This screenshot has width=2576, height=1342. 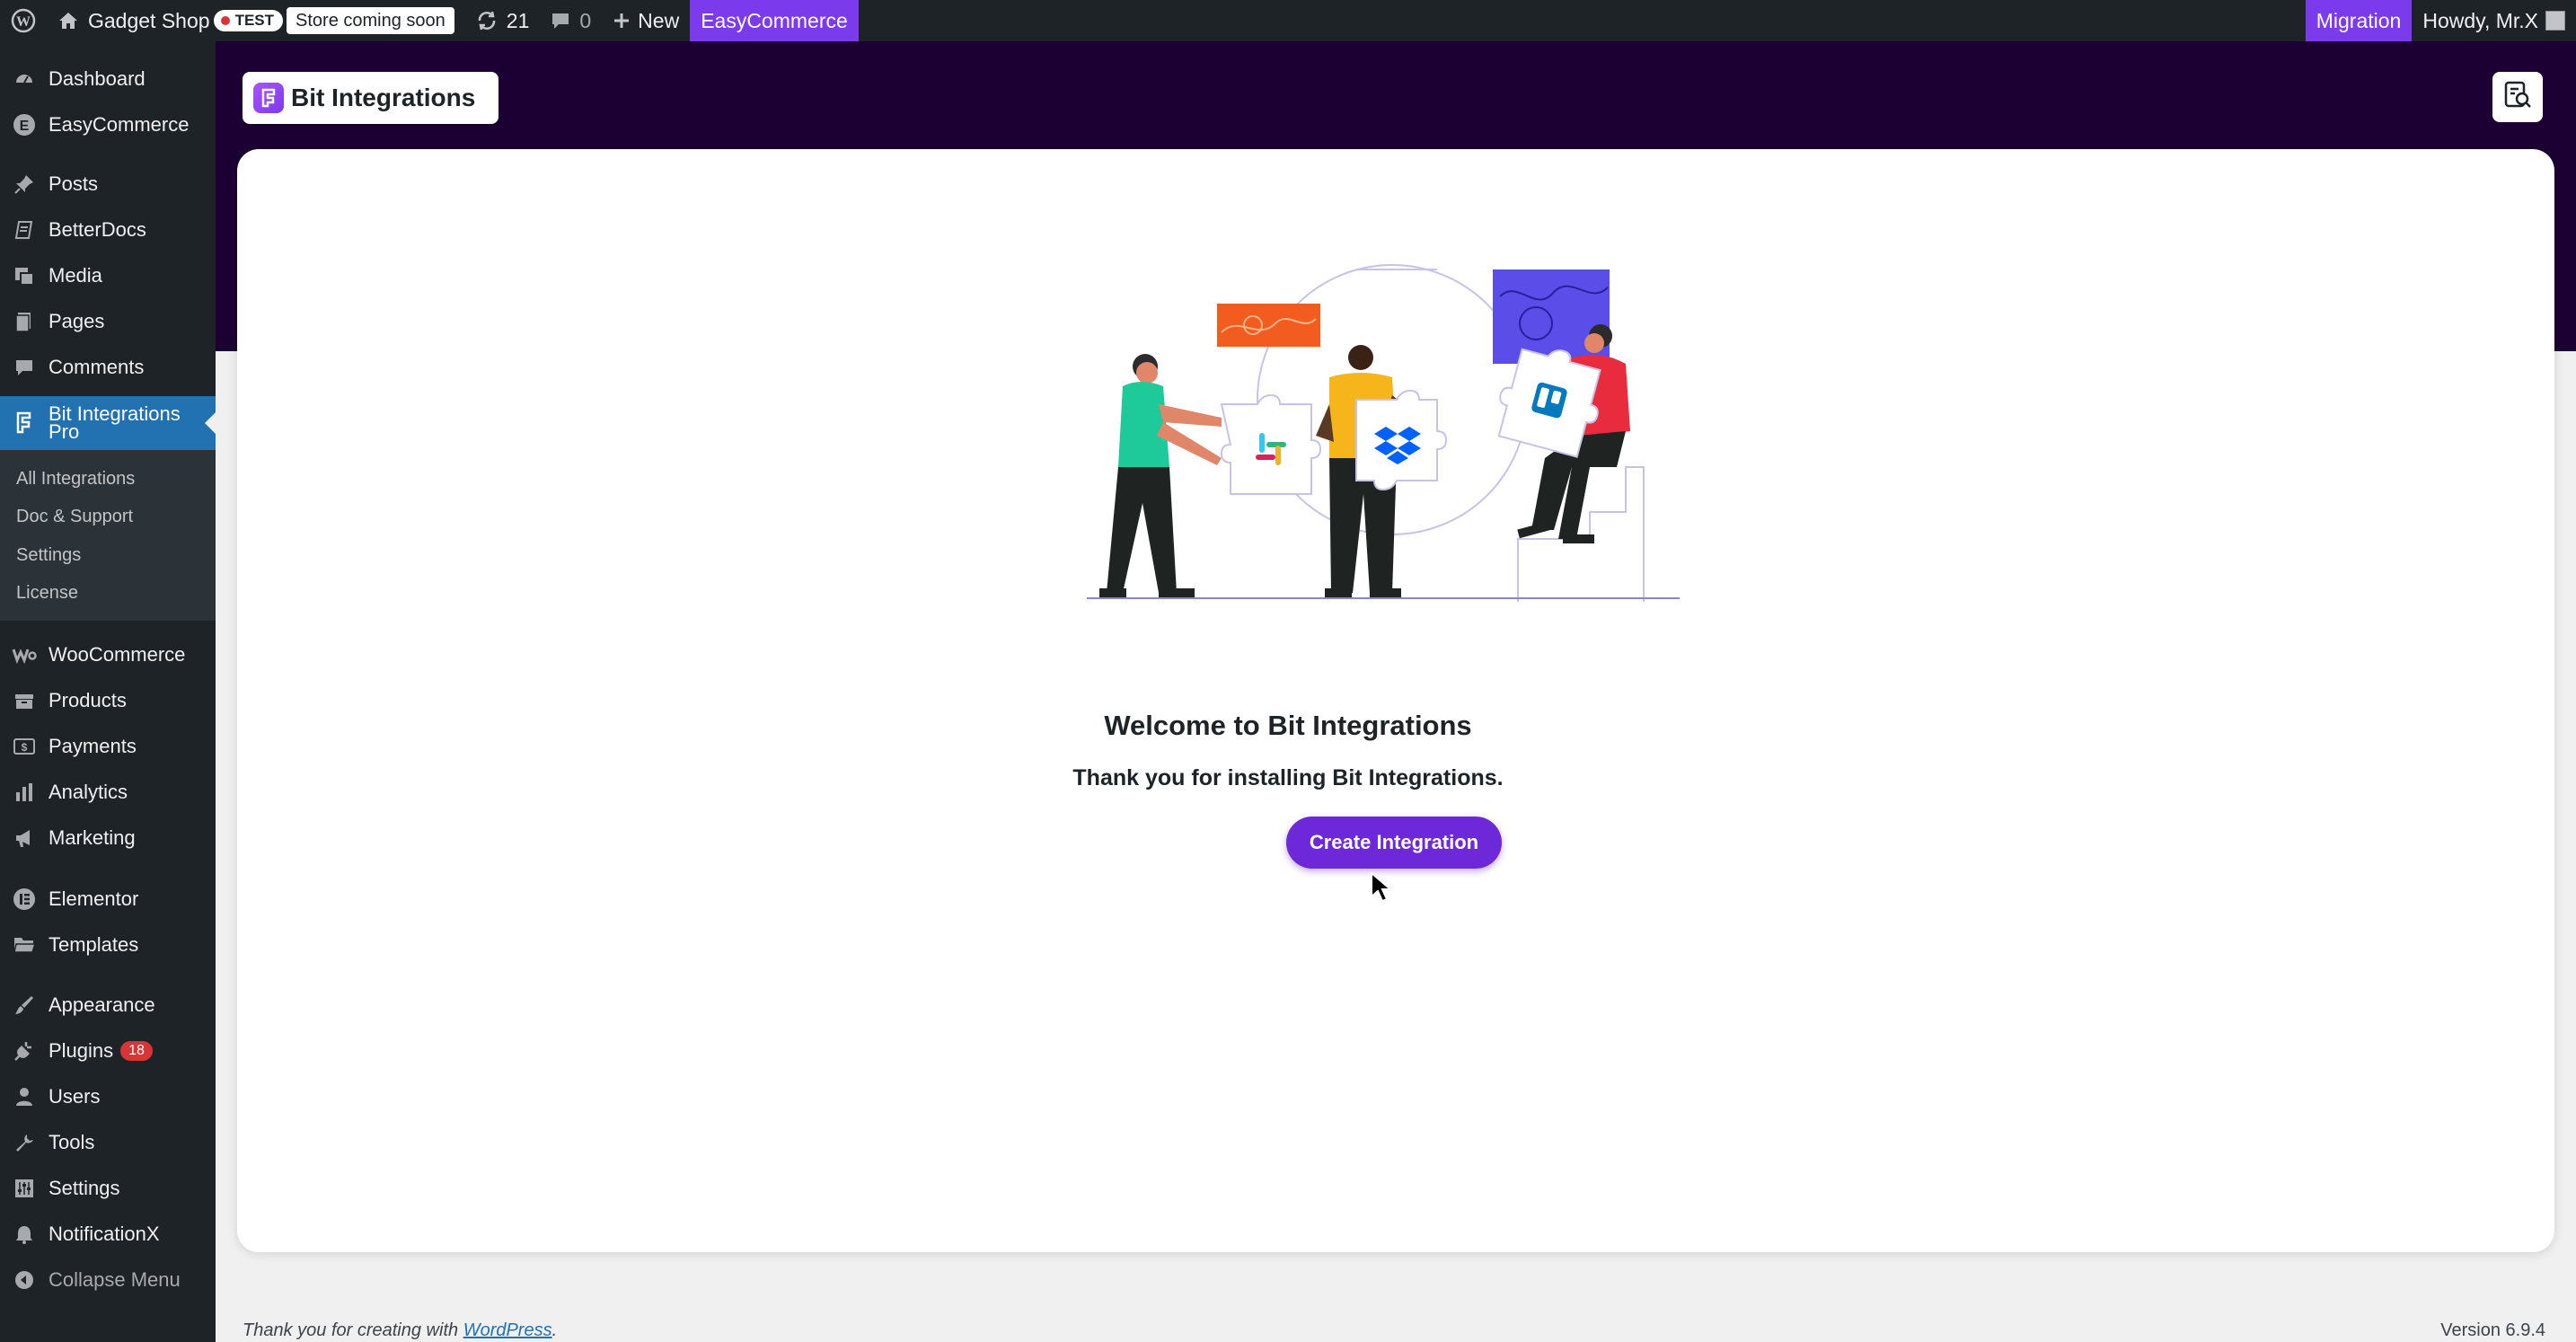 What do you see at coordinates (24, 423) in the screenshot?
I see `bit-integrations-icon` at bounding box center [24, 423].